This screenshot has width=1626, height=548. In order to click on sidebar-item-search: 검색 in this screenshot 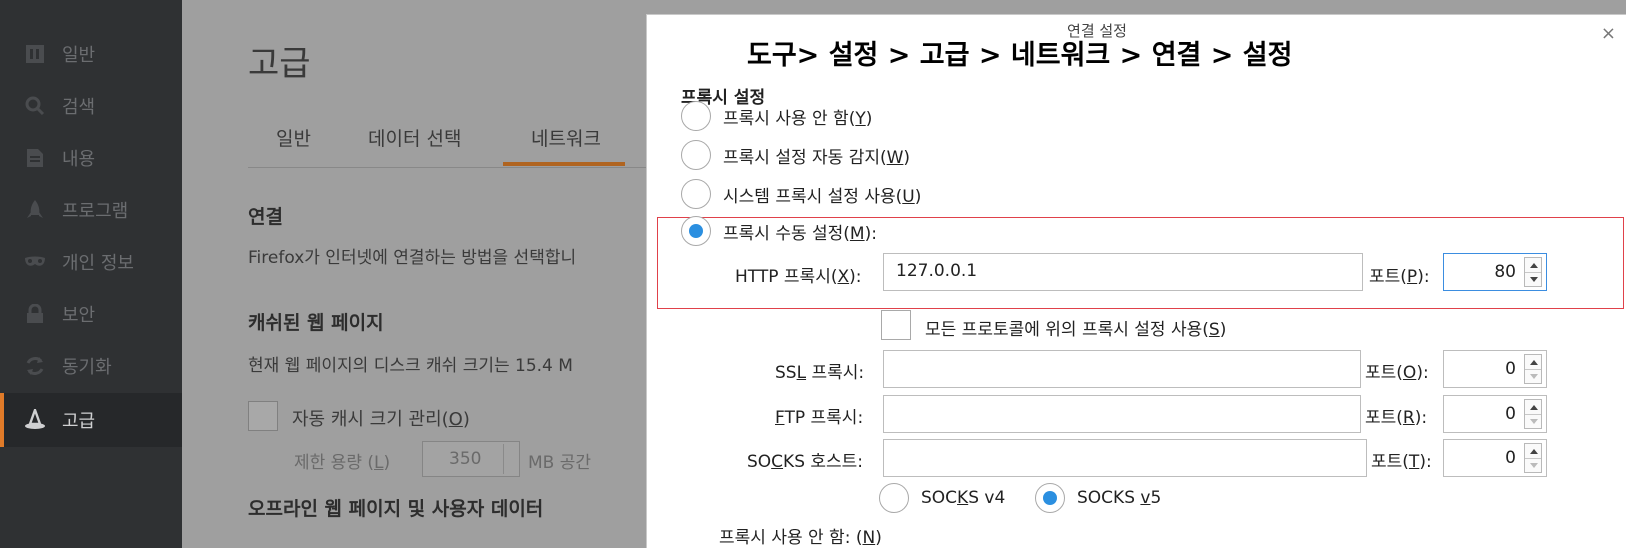, I will do `click(91, 106)`.